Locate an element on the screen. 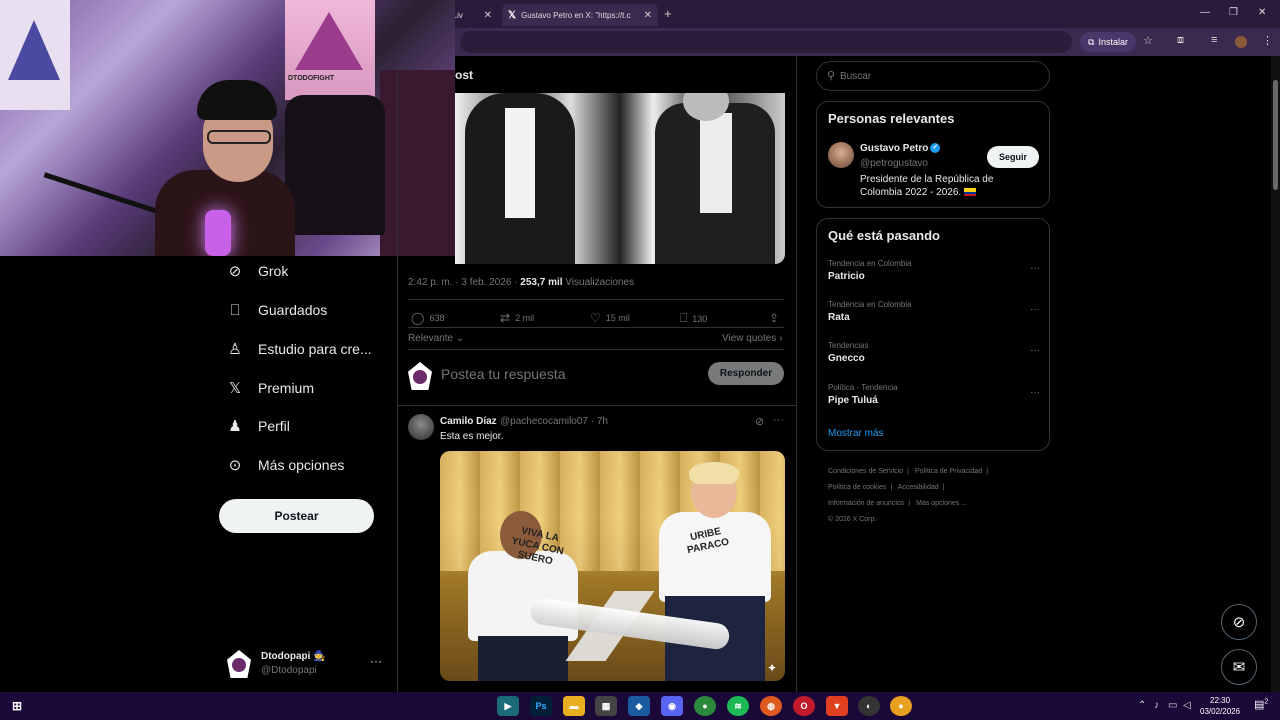 Image resolution: width=1280 pixels, height=720 pixels. person-name: Gustavo Petro ✓ is located at coordinates (900, 148).